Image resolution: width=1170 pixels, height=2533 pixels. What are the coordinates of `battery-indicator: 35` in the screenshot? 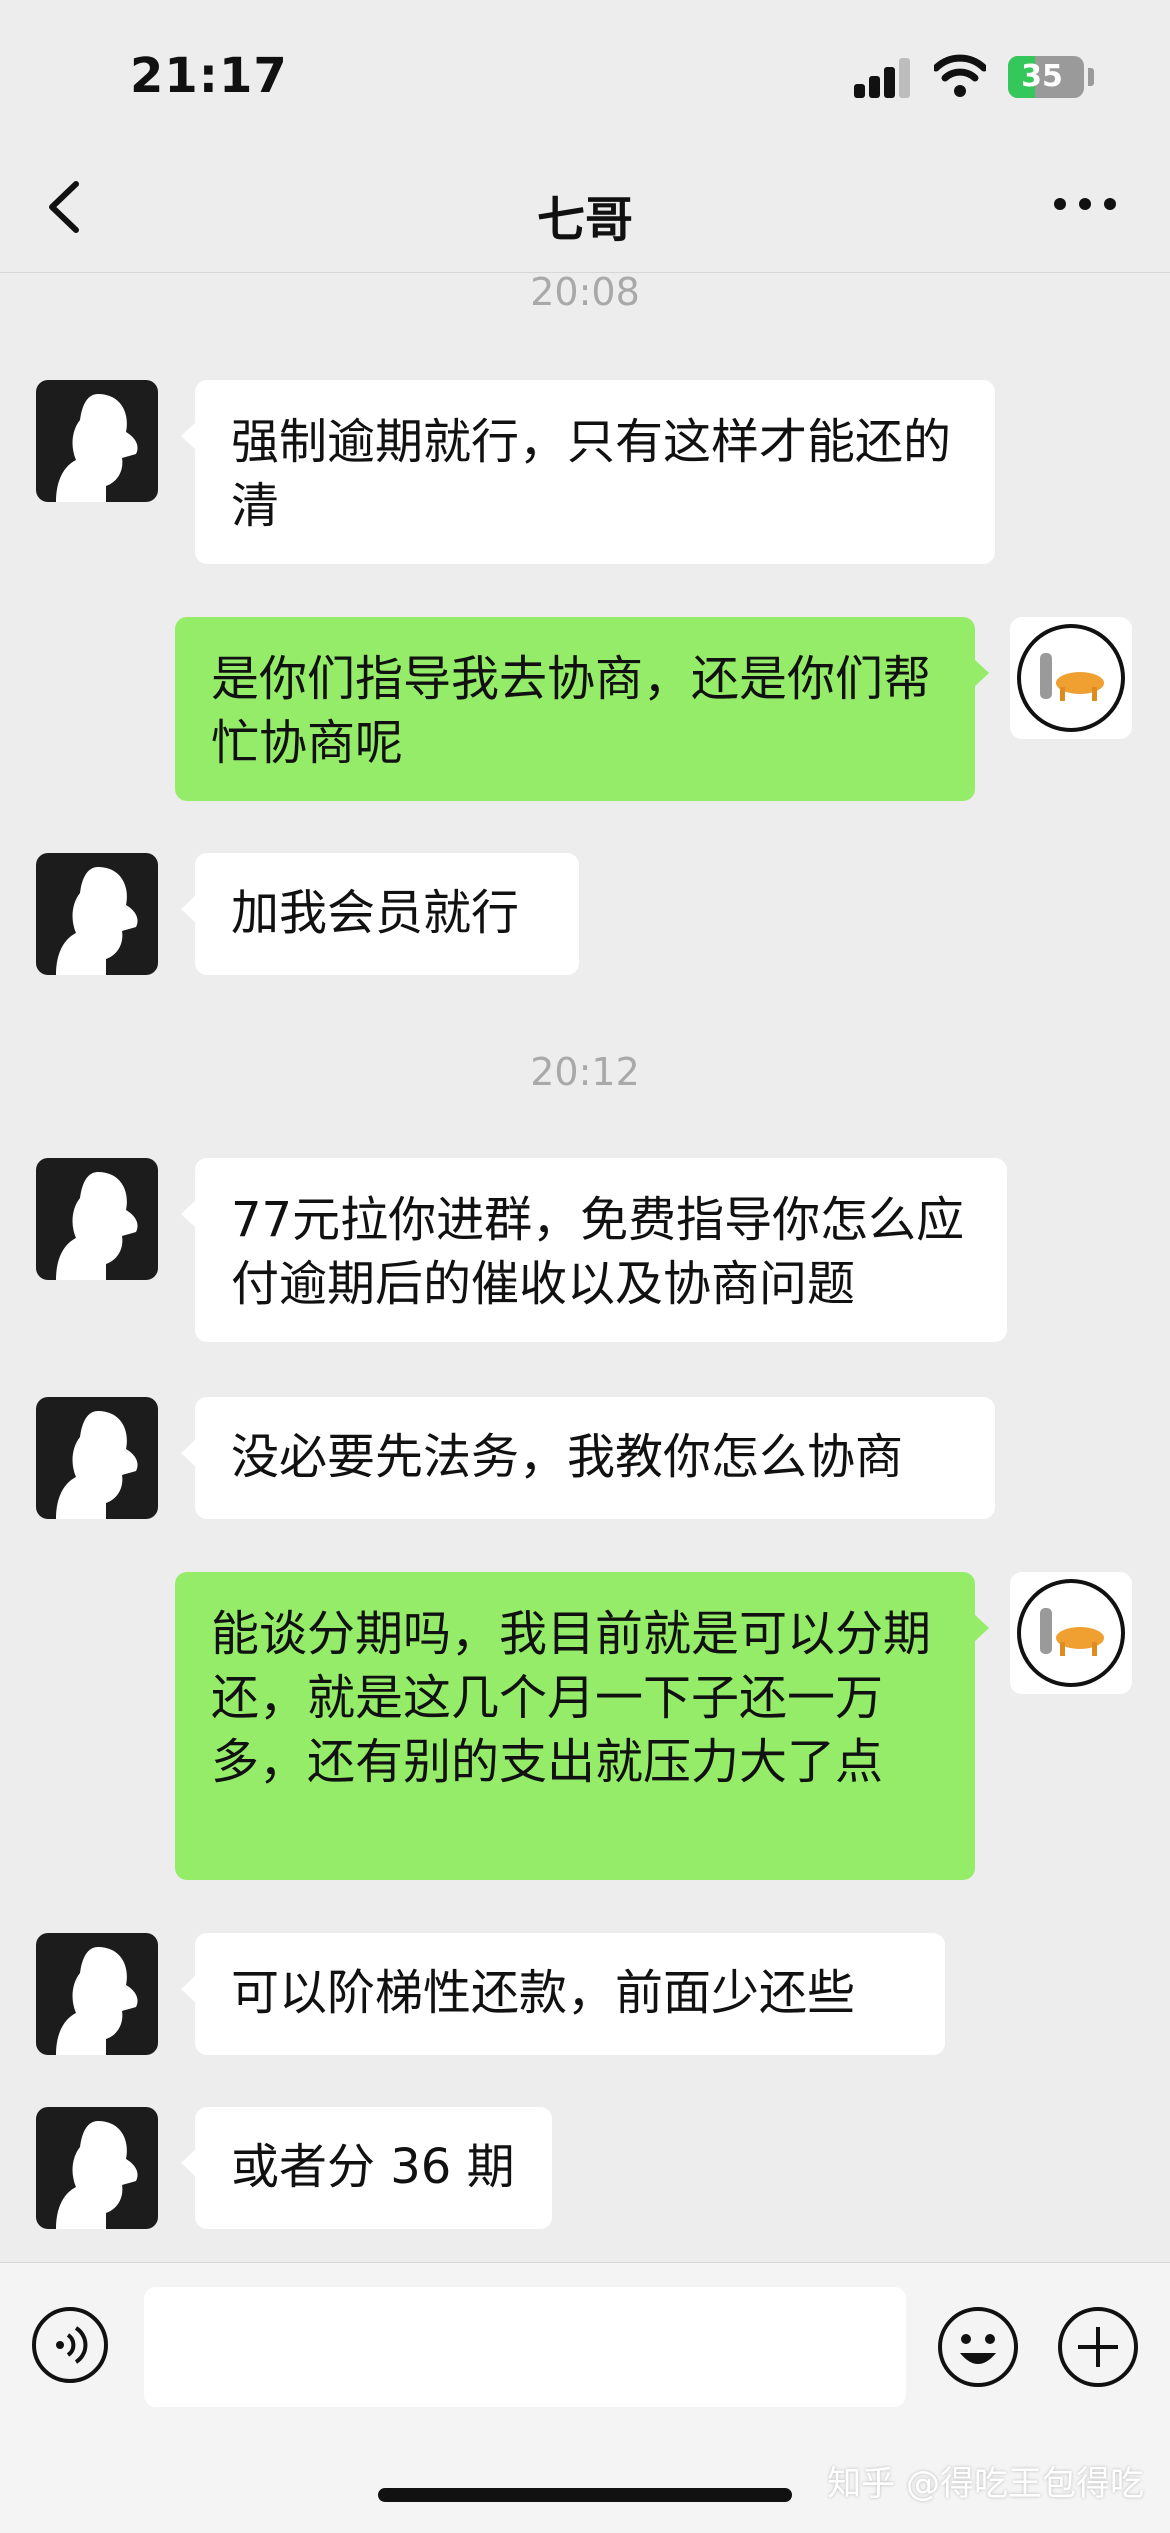 It's located at (1046, 77).